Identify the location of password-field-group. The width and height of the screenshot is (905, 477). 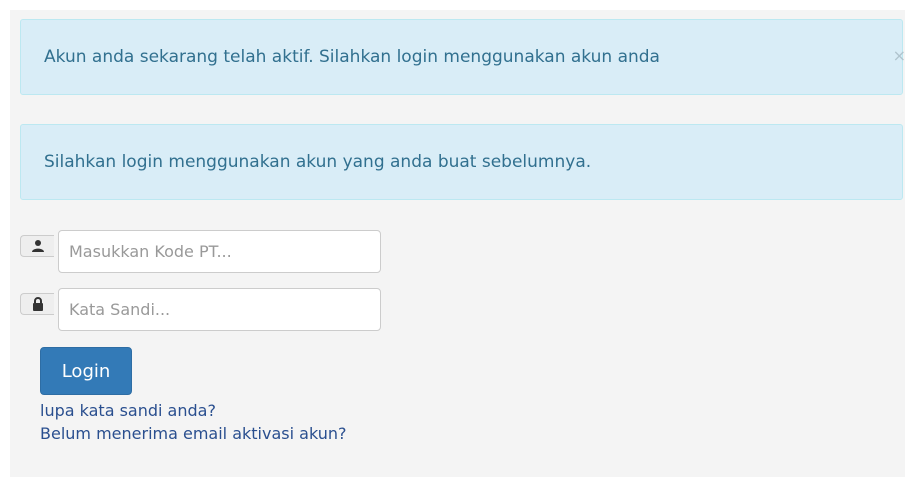
(200, 309).